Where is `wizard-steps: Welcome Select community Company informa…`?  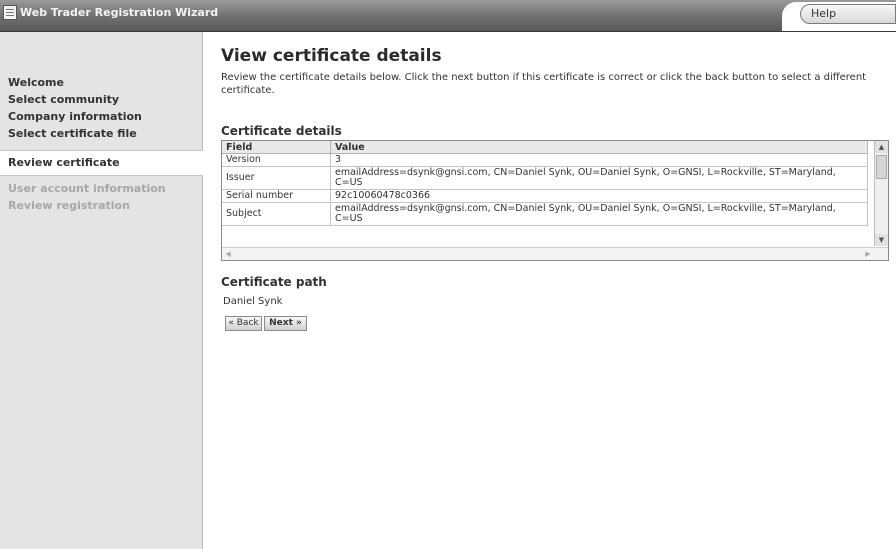
wizard-steps: Welcome Select community Company informa… is located at coordinates (101, 144).